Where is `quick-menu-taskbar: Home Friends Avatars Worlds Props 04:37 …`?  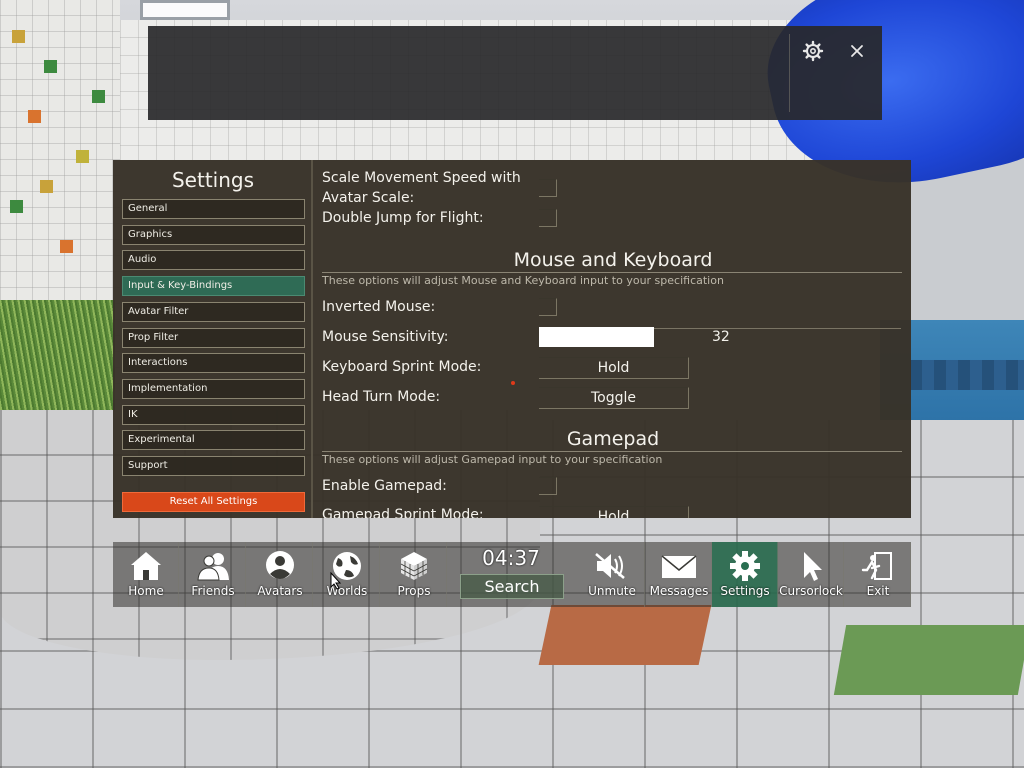 quick-menu-taskbar: Home Friends Avatars Worlds Props 04:37 … is located at coordinates (512, 574).